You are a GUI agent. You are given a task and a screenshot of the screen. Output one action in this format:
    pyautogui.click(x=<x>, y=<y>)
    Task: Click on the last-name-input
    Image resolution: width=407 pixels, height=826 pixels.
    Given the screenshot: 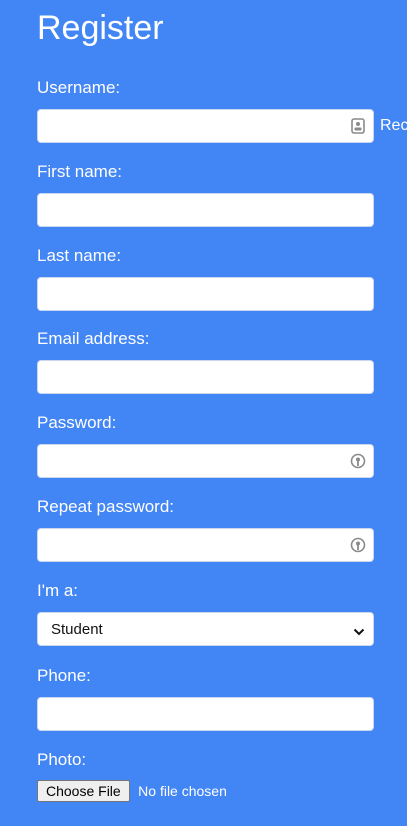 What is the action you would take?
    pyautogui.click(x=205, y=294)
    